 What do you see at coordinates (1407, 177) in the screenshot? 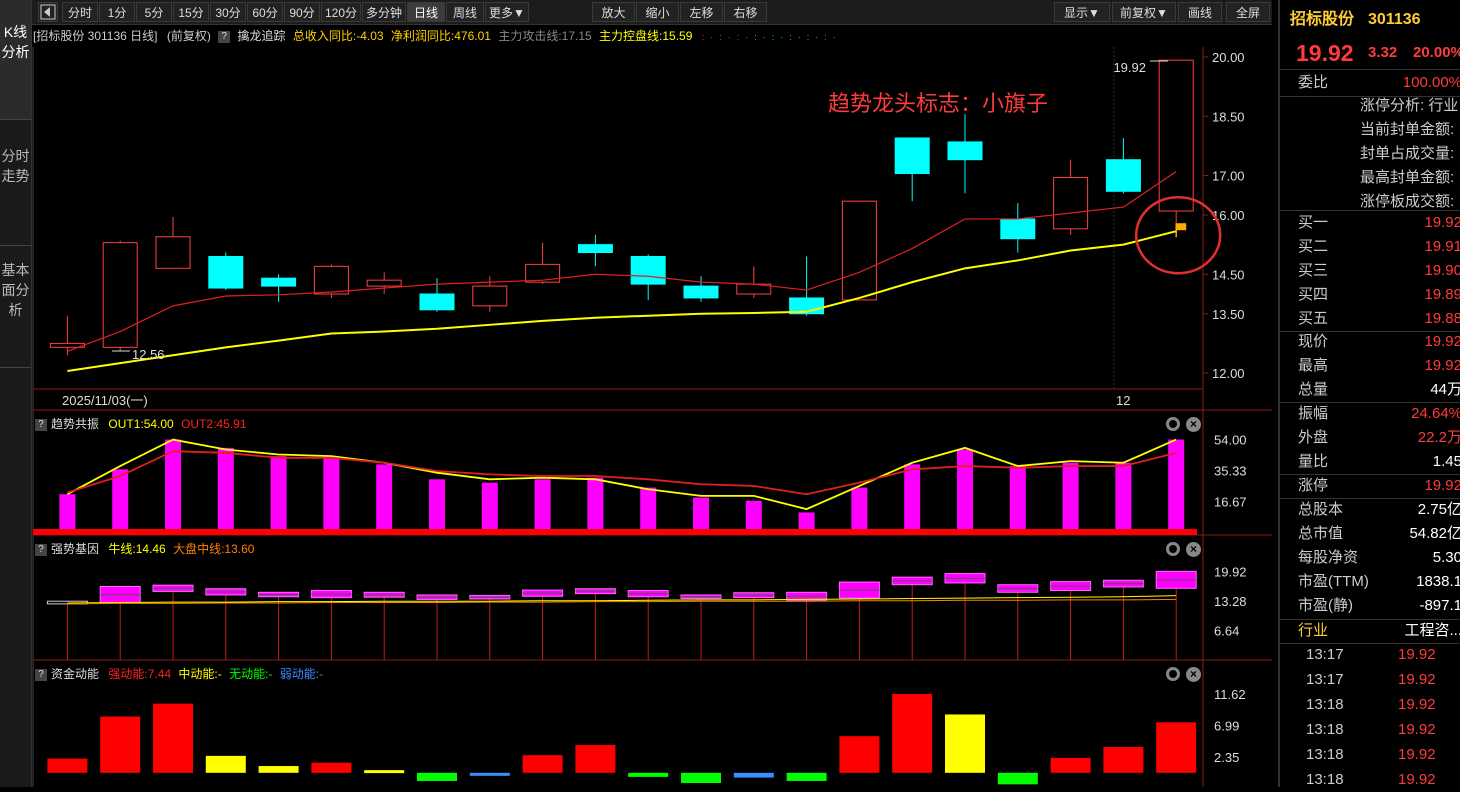
I see `limit-analysis-row: 最高封单金额:` at bounding box center [1407, 177].